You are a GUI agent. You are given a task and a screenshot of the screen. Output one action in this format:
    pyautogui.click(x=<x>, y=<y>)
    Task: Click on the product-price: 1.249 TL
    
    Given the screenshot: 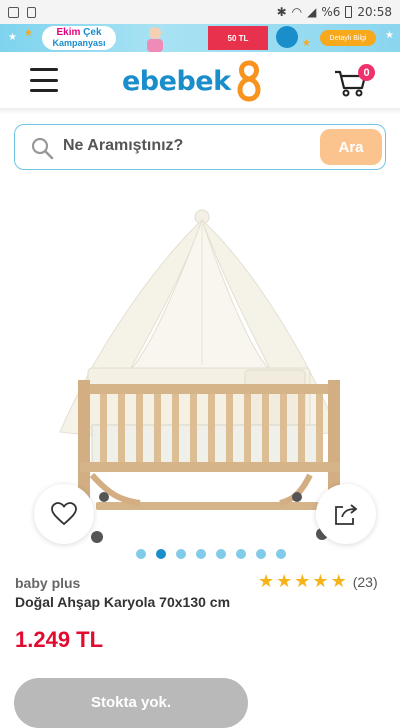 What is the action you would take?
    pyautogui.click(x=59, y=639)
    